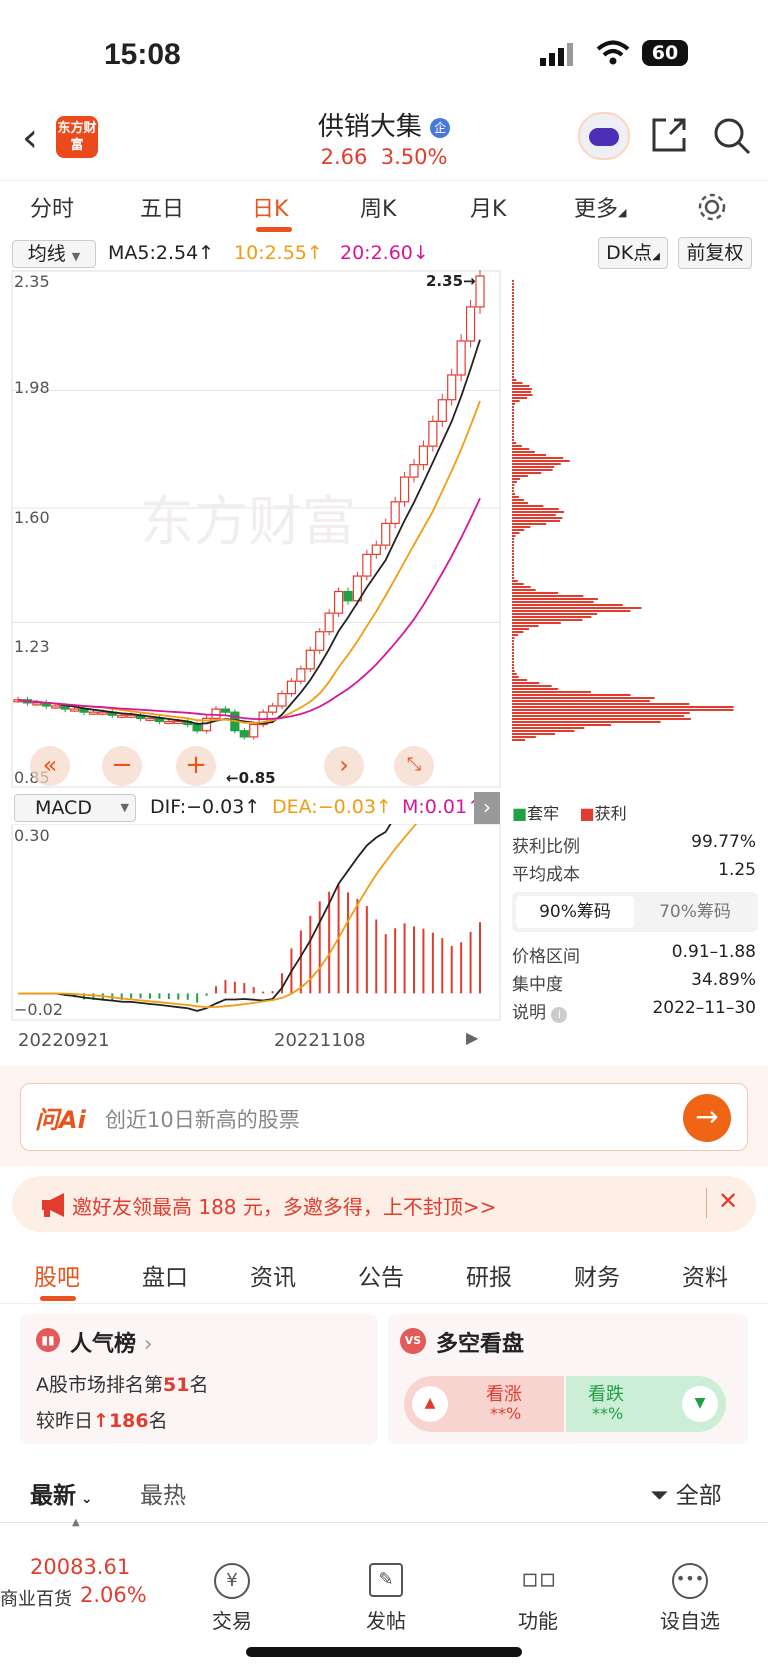 The width and height of the screenshot is (768, 1669). I want to click on content-tabs: 股吧 盘口 资讯 公告 研报 财务 资料, so click(384, 1272).